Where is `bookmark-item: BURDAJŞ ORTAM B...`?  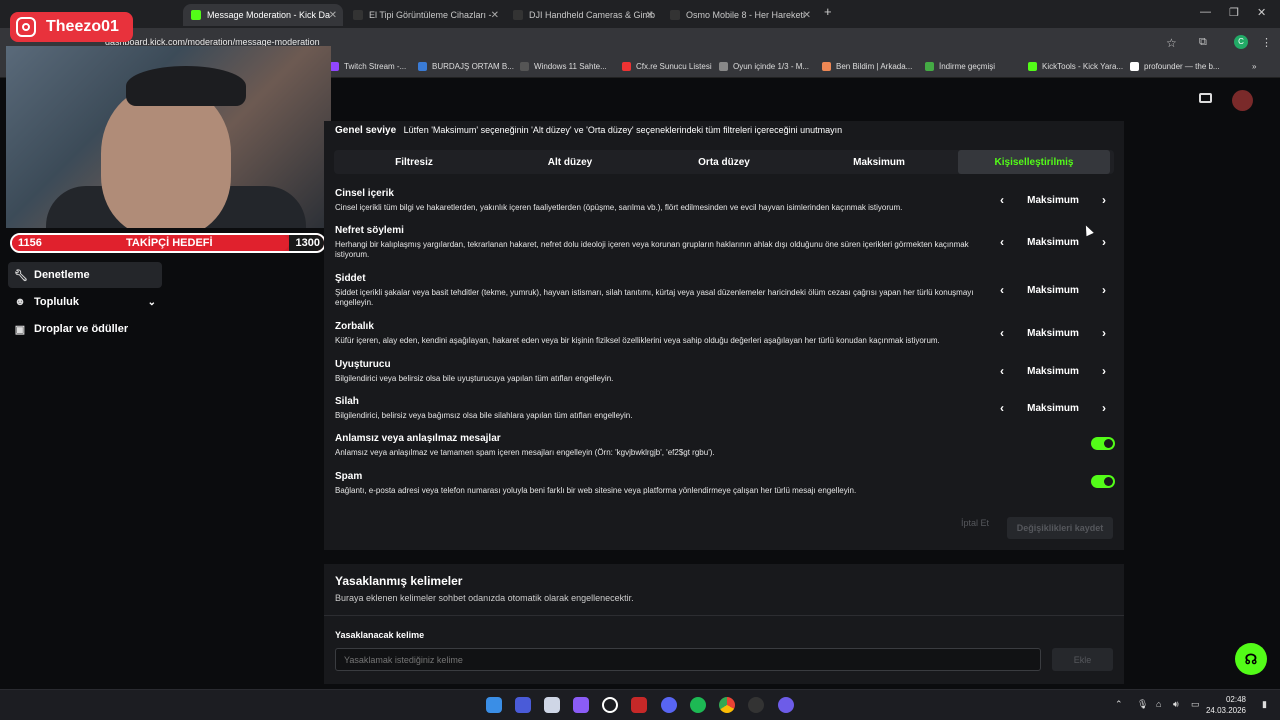 bookmark-item: BURDAJŞ ORTAM B... is located at coordinates (466, 66).